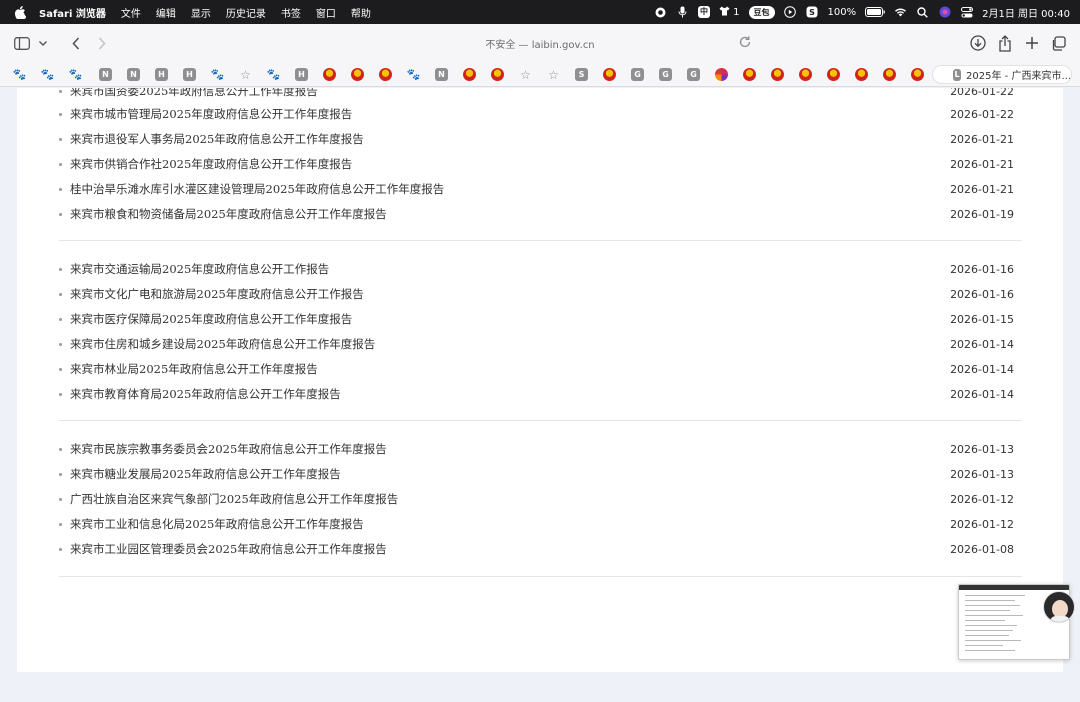 The image size is (1080, 702). I want to click on microphone-icon, so click(682, 12).